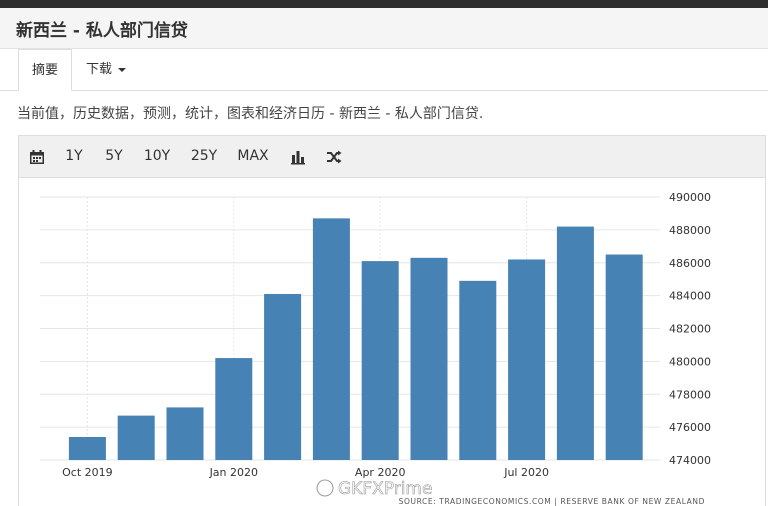  I want to click on y-tick-label: 490000, so click(690, 197).